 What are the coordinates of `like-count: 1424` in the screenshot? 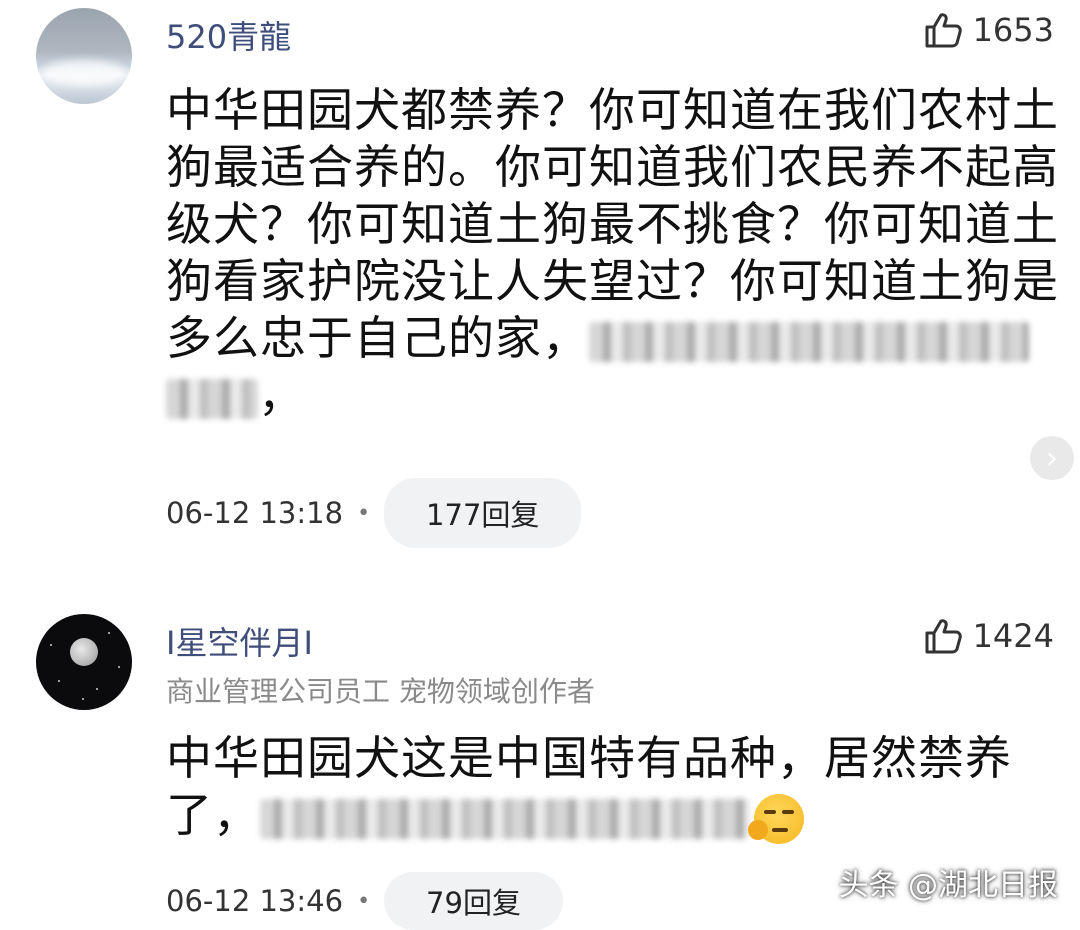 It's located at (1013, 636).